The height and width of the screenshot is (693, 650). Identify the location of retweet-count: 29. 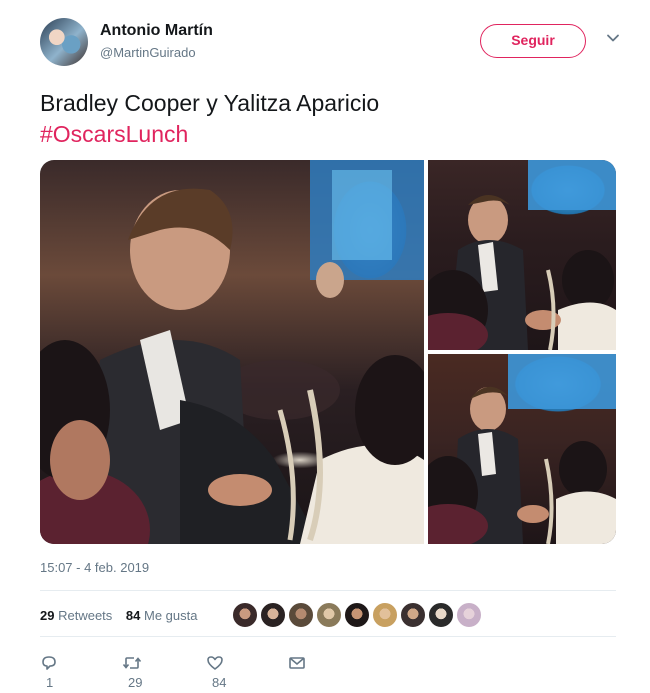
(135, 682).